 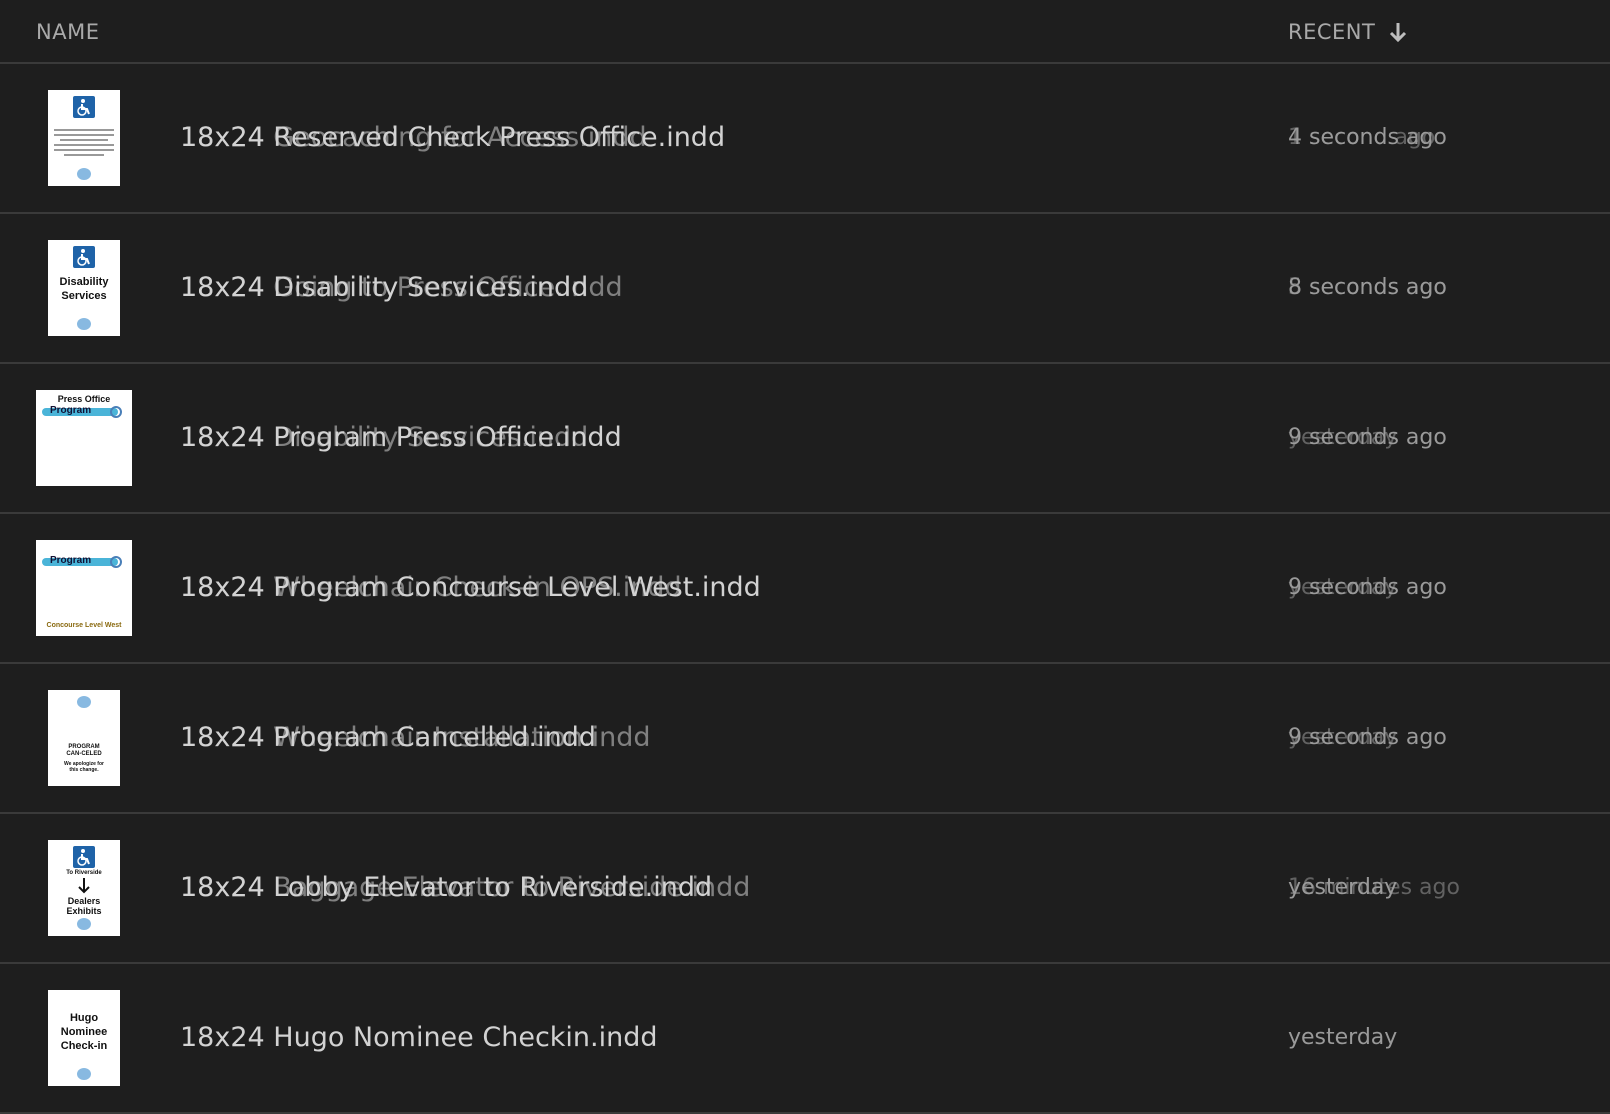 What do you see at coordinates (1362, 137) in the screenshot?
I see `file-modified-time-overlap: 1 second ago` at bounding box center [1362, 137].